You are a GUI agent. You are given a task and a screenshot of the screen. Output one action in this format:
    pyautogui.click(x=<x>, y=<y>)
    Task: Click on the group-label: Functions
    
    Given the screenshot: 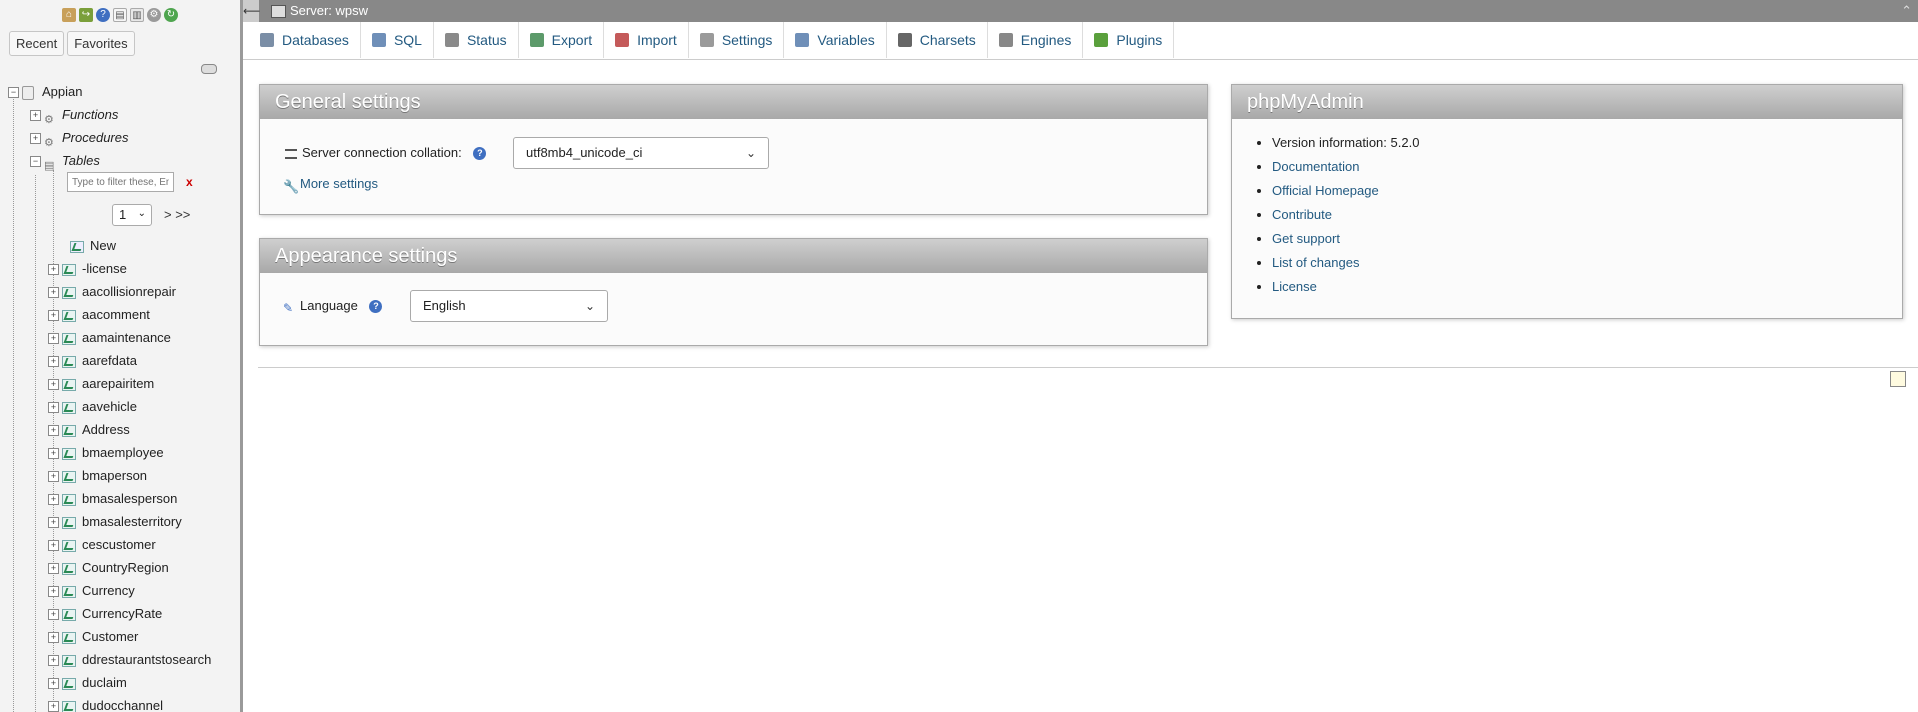 What is the action you would take?
    pyautogui.click(x=90, y=114)
    